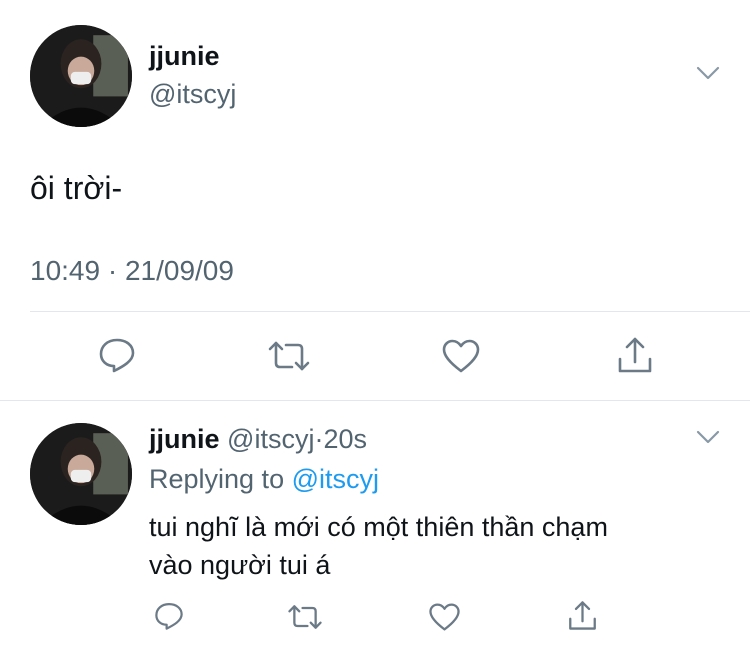 The height and width of the screenshot is (653, 750). I want to click on avatar, so click(81, 76).